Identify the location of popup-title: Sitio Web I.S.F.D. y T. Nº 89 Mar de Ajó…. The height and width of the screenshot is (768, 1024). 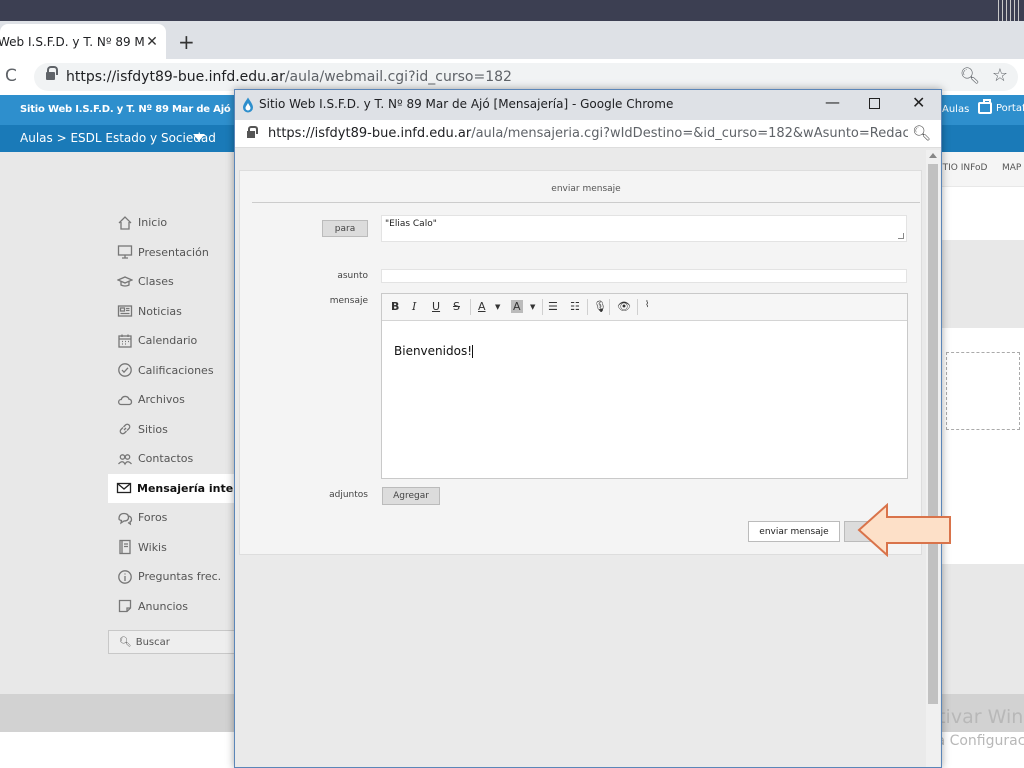
(466, 104).